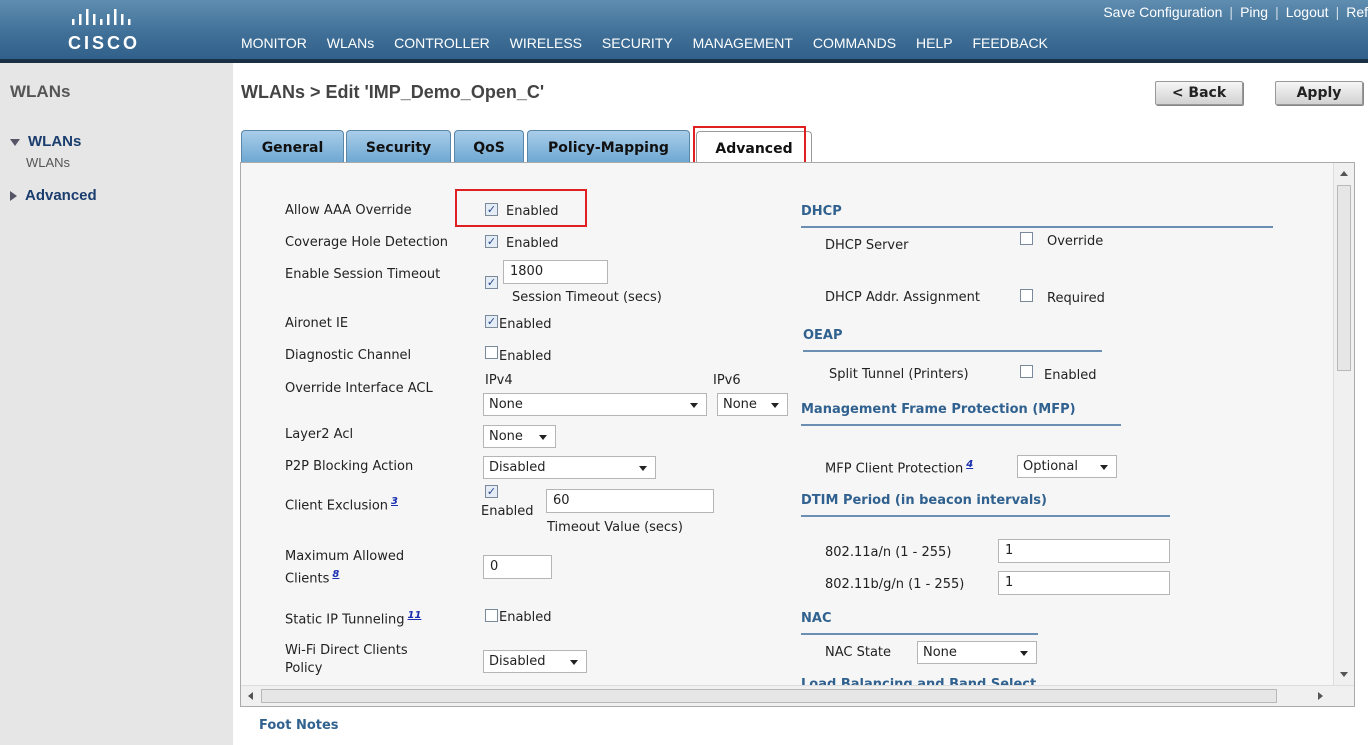 The width and height of the screenshot is (1368, 745). What do you see at coordinates (101, 17) in the screenshot?
I see `cisco-bars-icon` at bounding box center [101, 17].